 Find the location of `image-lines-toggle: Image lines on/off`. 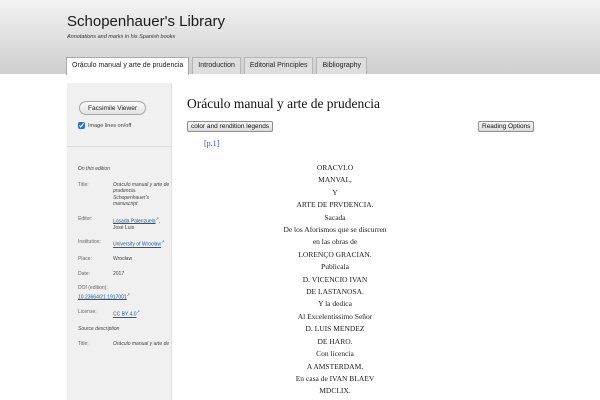

image-lines-toggle: Image lines on/off is located at coordinates (104, 125).